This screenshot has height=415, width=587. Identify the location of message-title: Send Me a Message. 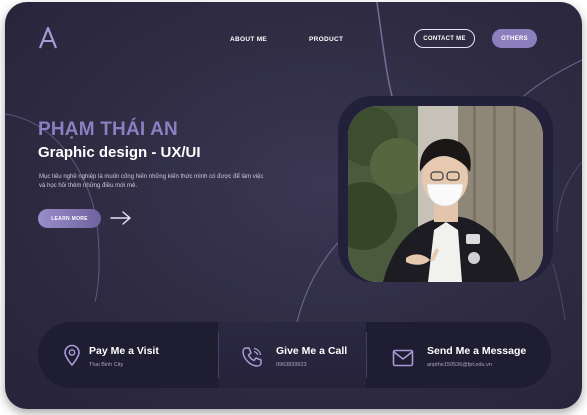
(477, 351).